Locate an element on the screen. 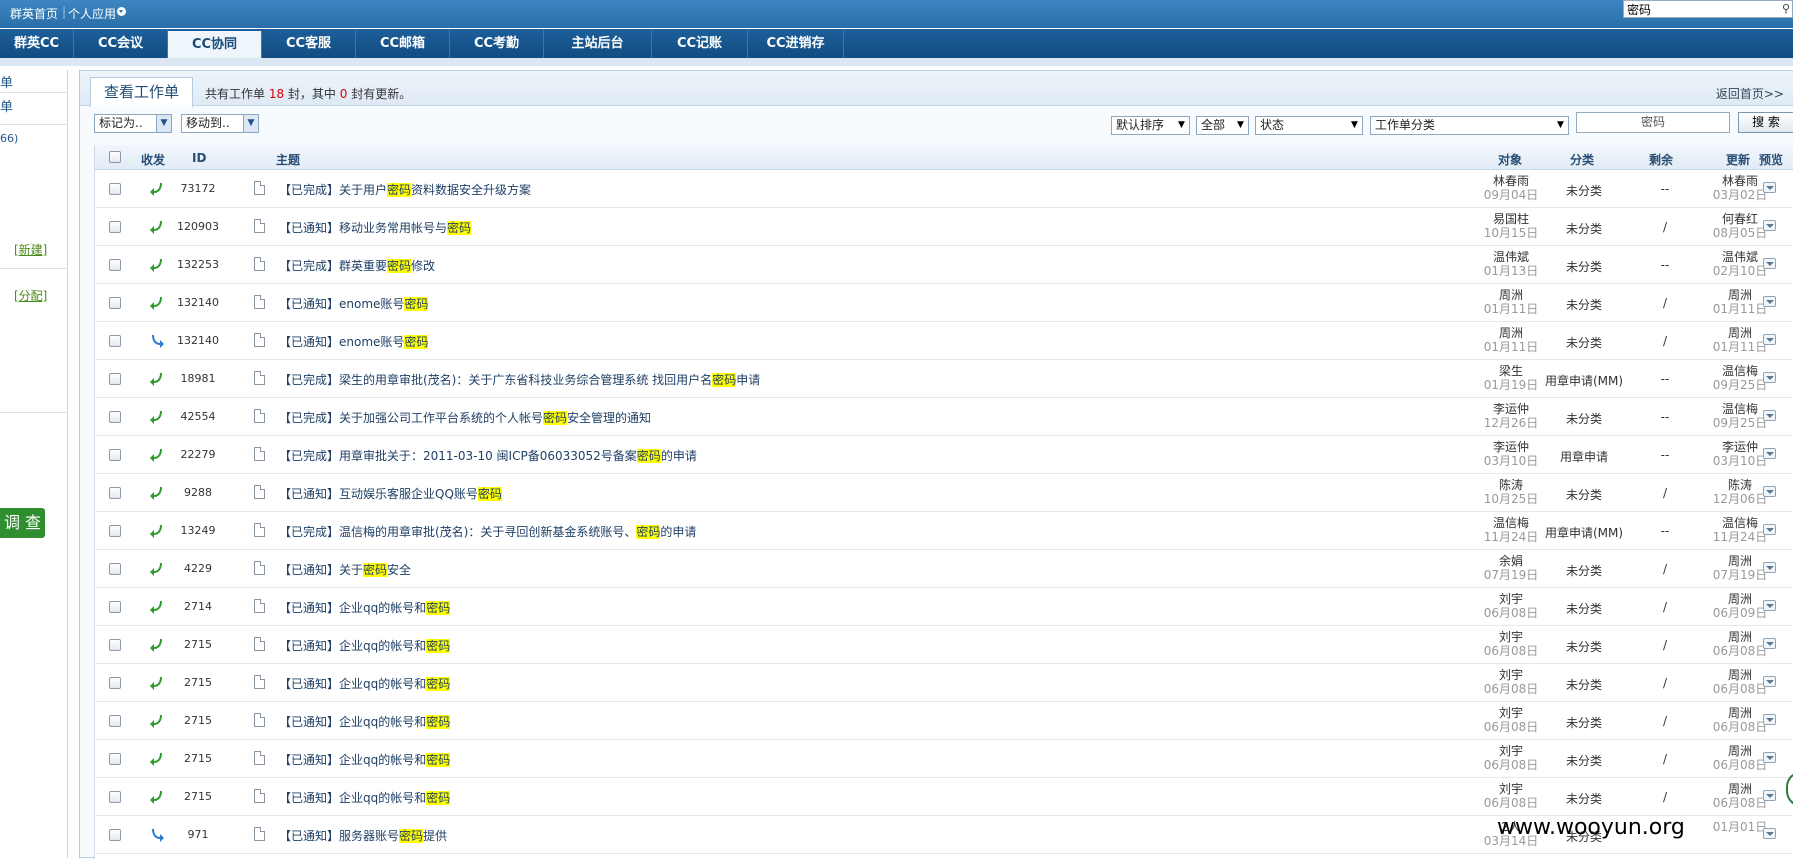 This screenshot has height=859, width=1793. keyword-input: 密码 is located at coordinates (1653, 122).